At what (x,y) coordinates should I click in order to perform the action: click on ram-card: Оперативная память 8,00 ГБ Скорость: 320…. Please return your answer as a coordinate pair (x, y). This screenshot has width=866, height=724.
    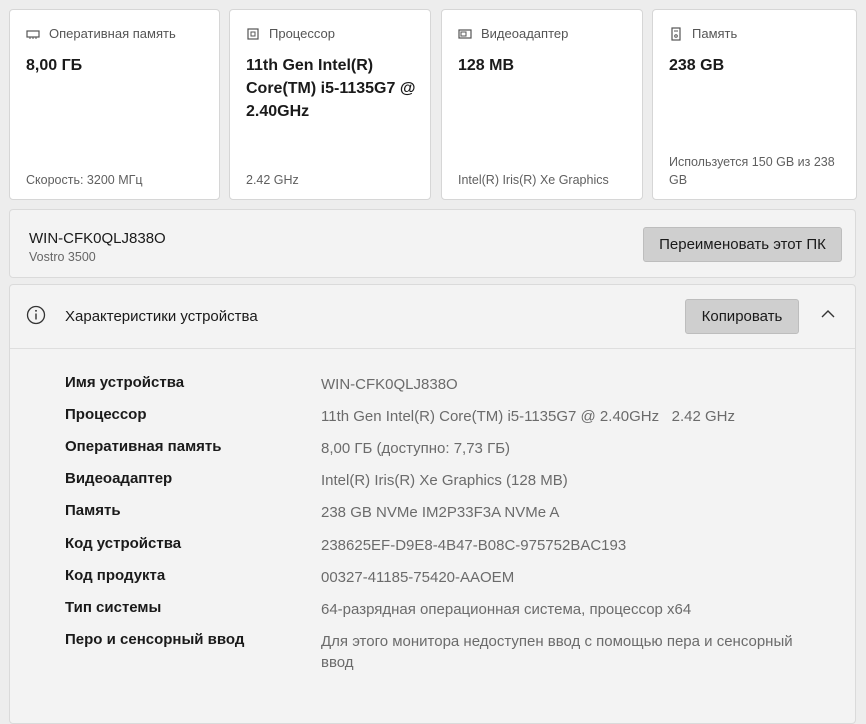
    Looking at the image, I should click on (114, 104).